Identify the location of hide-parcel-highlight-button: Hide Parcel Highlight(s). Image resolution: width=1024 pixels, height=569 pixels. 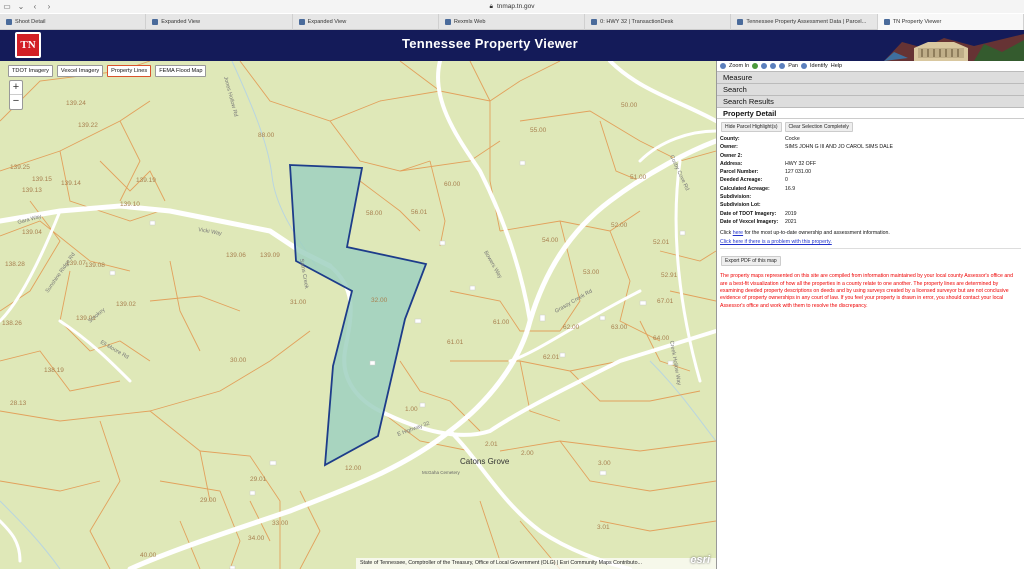
(751, 127).